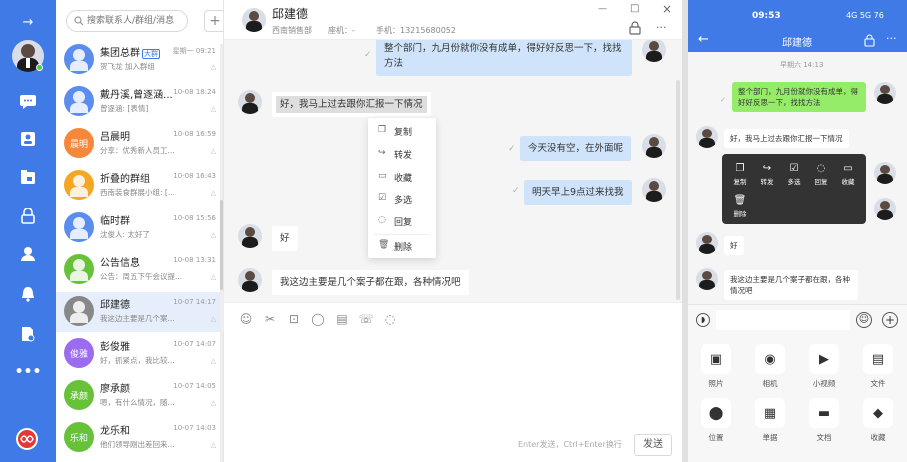  Describe the element at coordinates (351, 104) in the screenshot. I see `message-bubble-in-selected: 好，我马上过去跟你汇报一下情况` at that location.